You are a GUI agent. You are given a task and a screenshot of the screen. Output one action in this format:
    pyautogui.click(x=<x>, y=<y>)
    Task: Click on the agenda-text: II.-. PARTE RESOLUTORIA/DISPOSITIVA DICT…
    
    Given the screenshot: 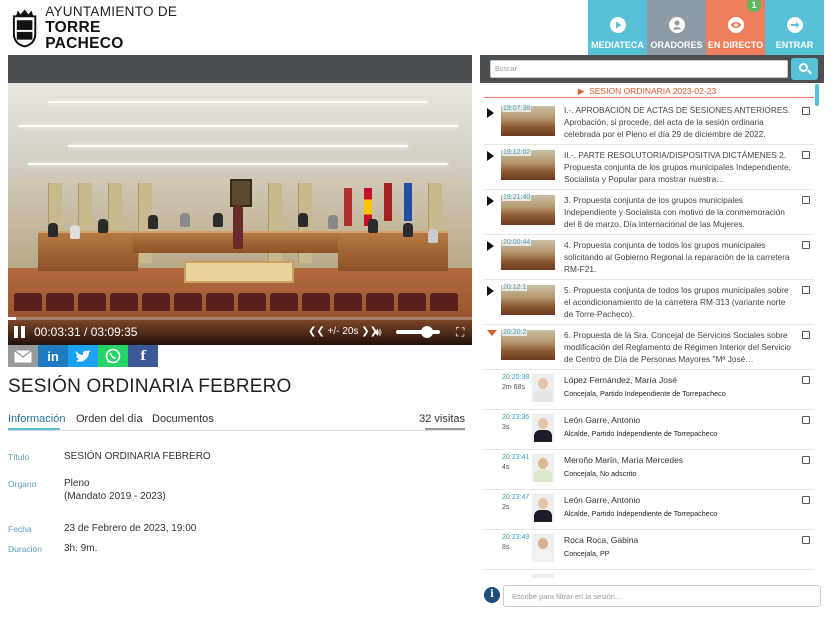 What is the action you would take?
    pyautogui.click(x=677, y=167)
    